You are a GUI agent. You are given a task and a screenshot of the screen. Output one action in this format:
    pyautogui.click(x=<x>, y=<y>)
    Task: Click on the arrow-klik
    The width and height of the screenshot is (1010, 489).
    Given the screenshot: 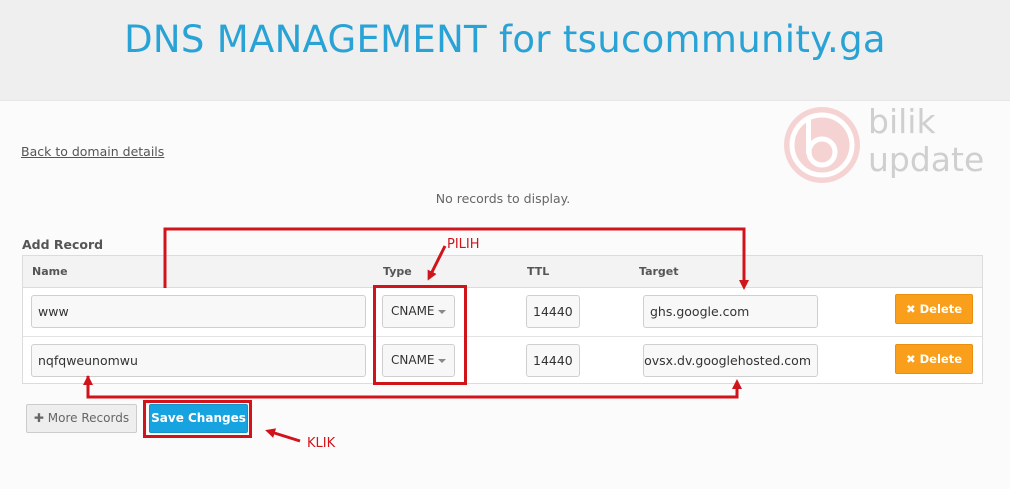 What is the action you would take?
    pyautogui.click(x=283, y=435)
    